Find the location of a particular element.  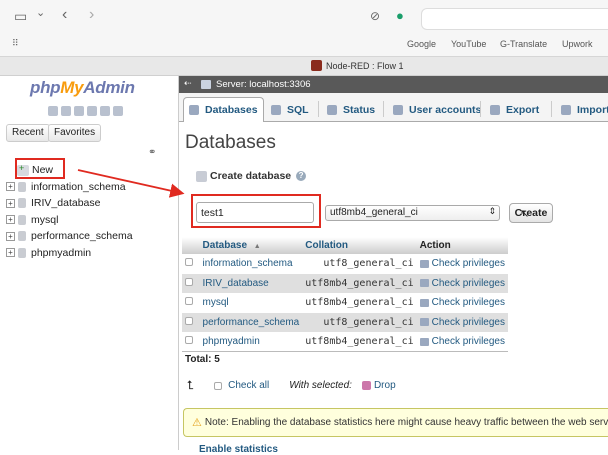

phpmyadmin-logo: phpMyAdmin is located at coordinates (82, 88).